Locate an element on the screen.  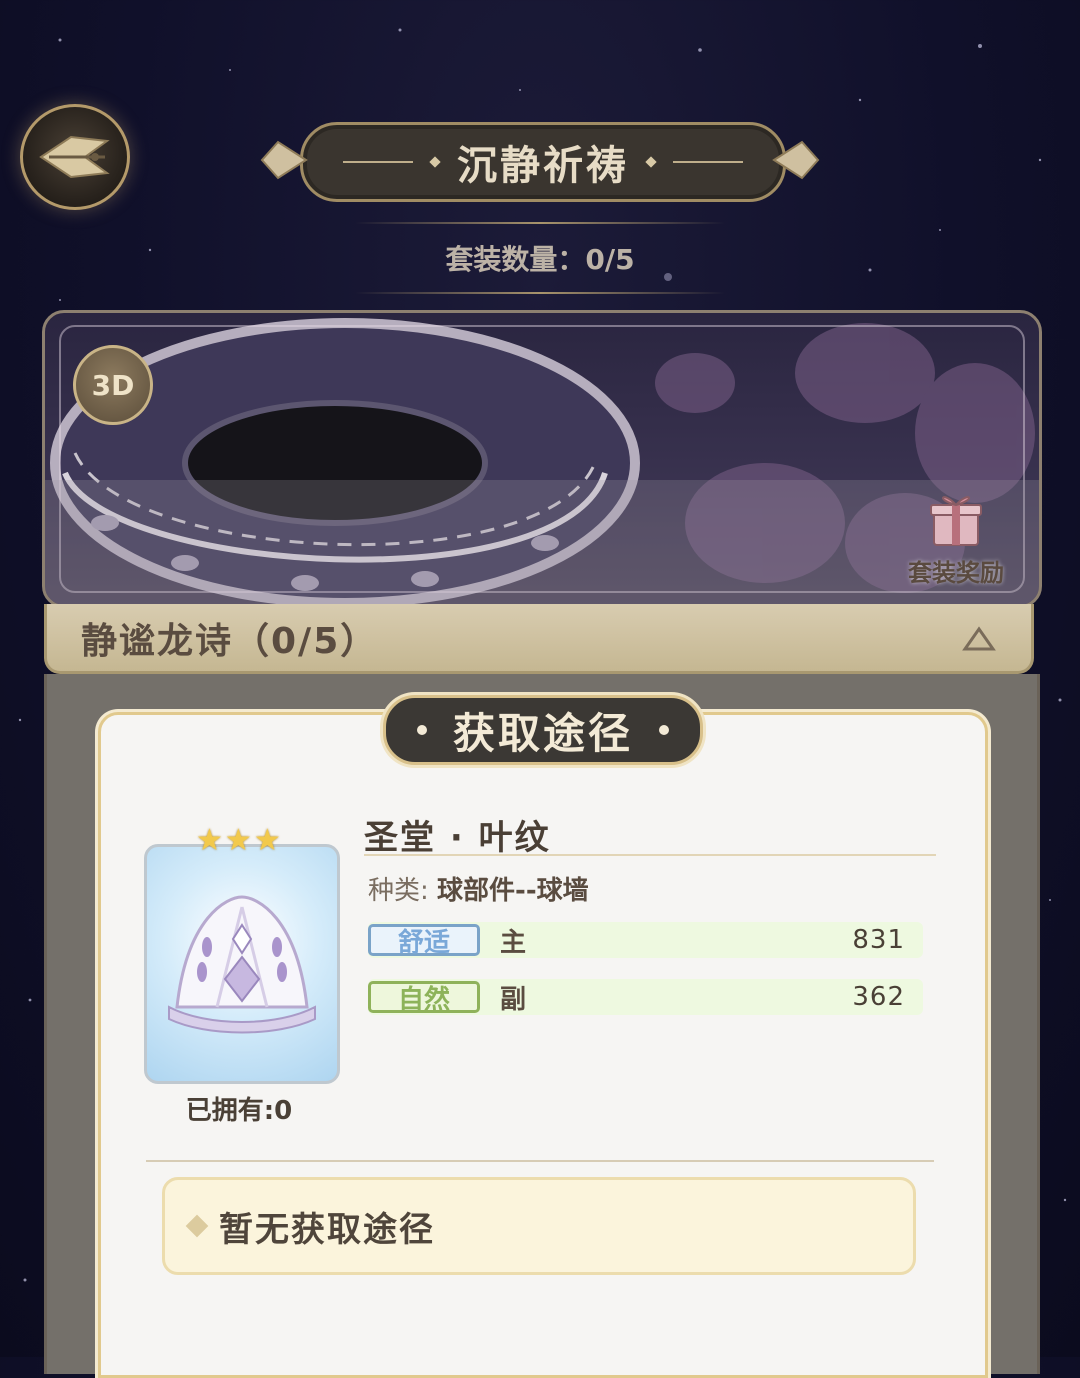
set-reward-button: 套装奖励 is located at coordinates (956, 541).